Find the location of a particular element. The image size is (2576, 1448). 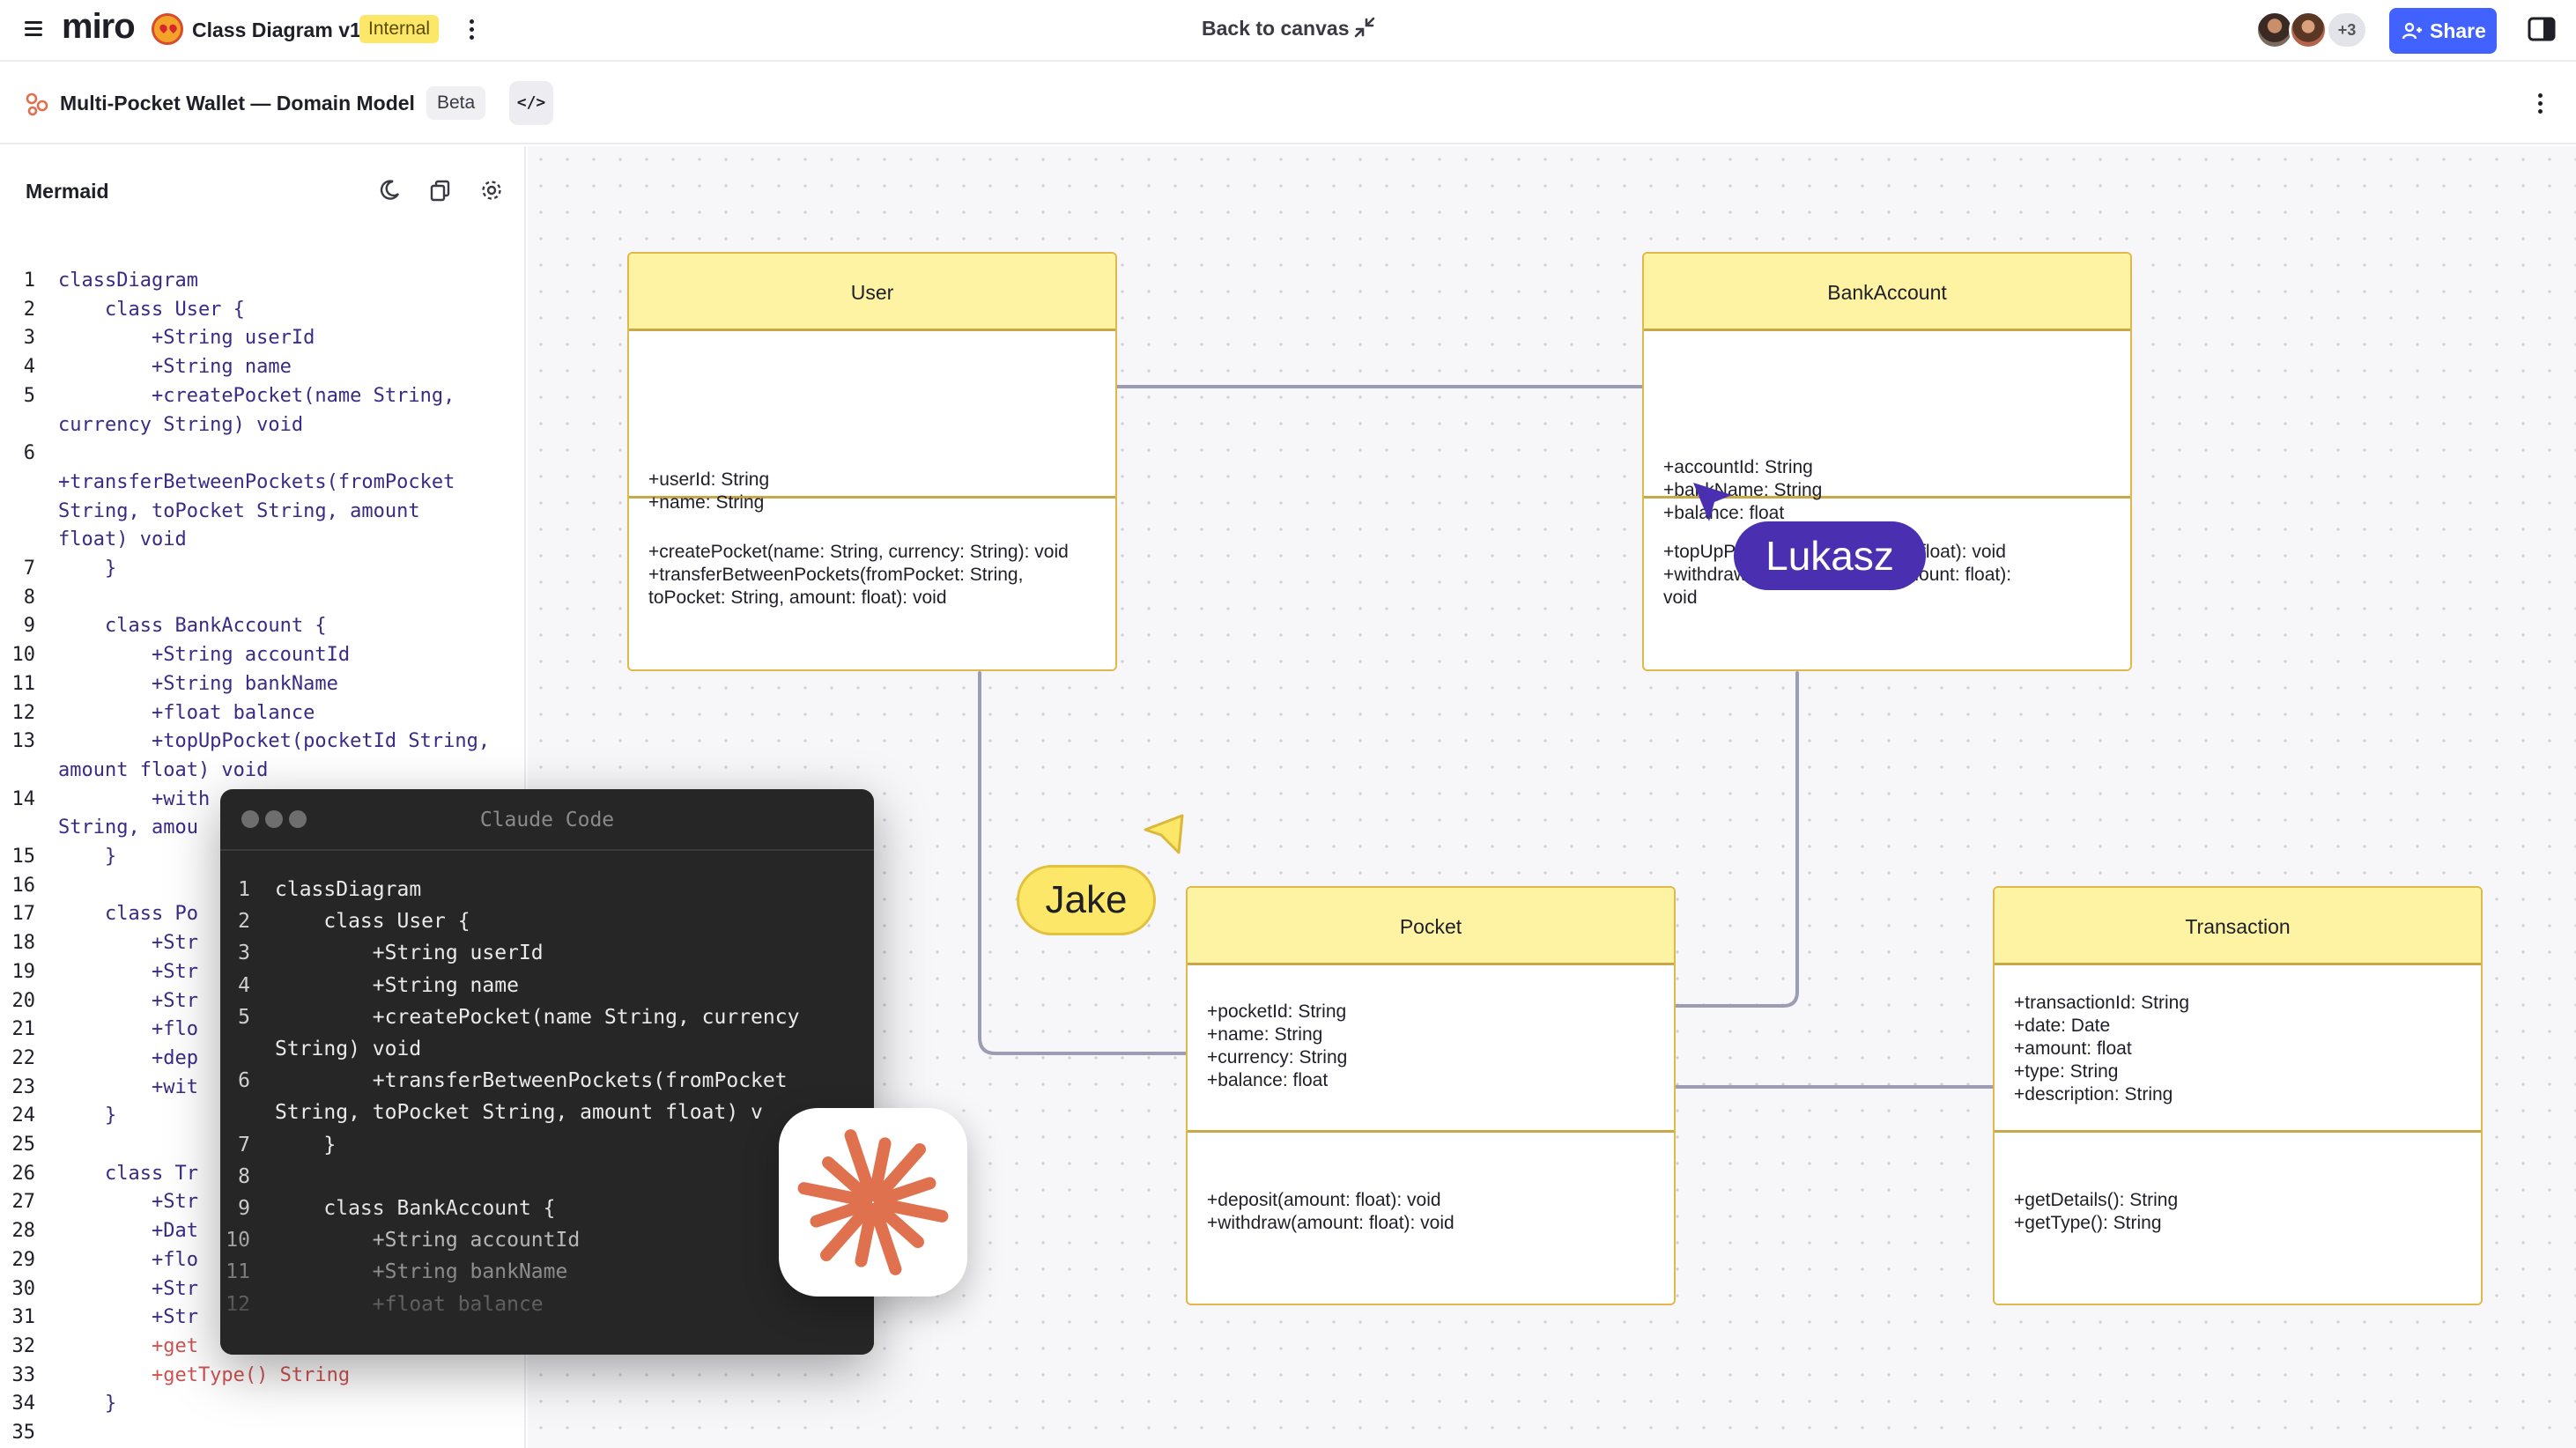

line-text: +topUpPocket(pocketId String, is located at coordinates (274, 741).